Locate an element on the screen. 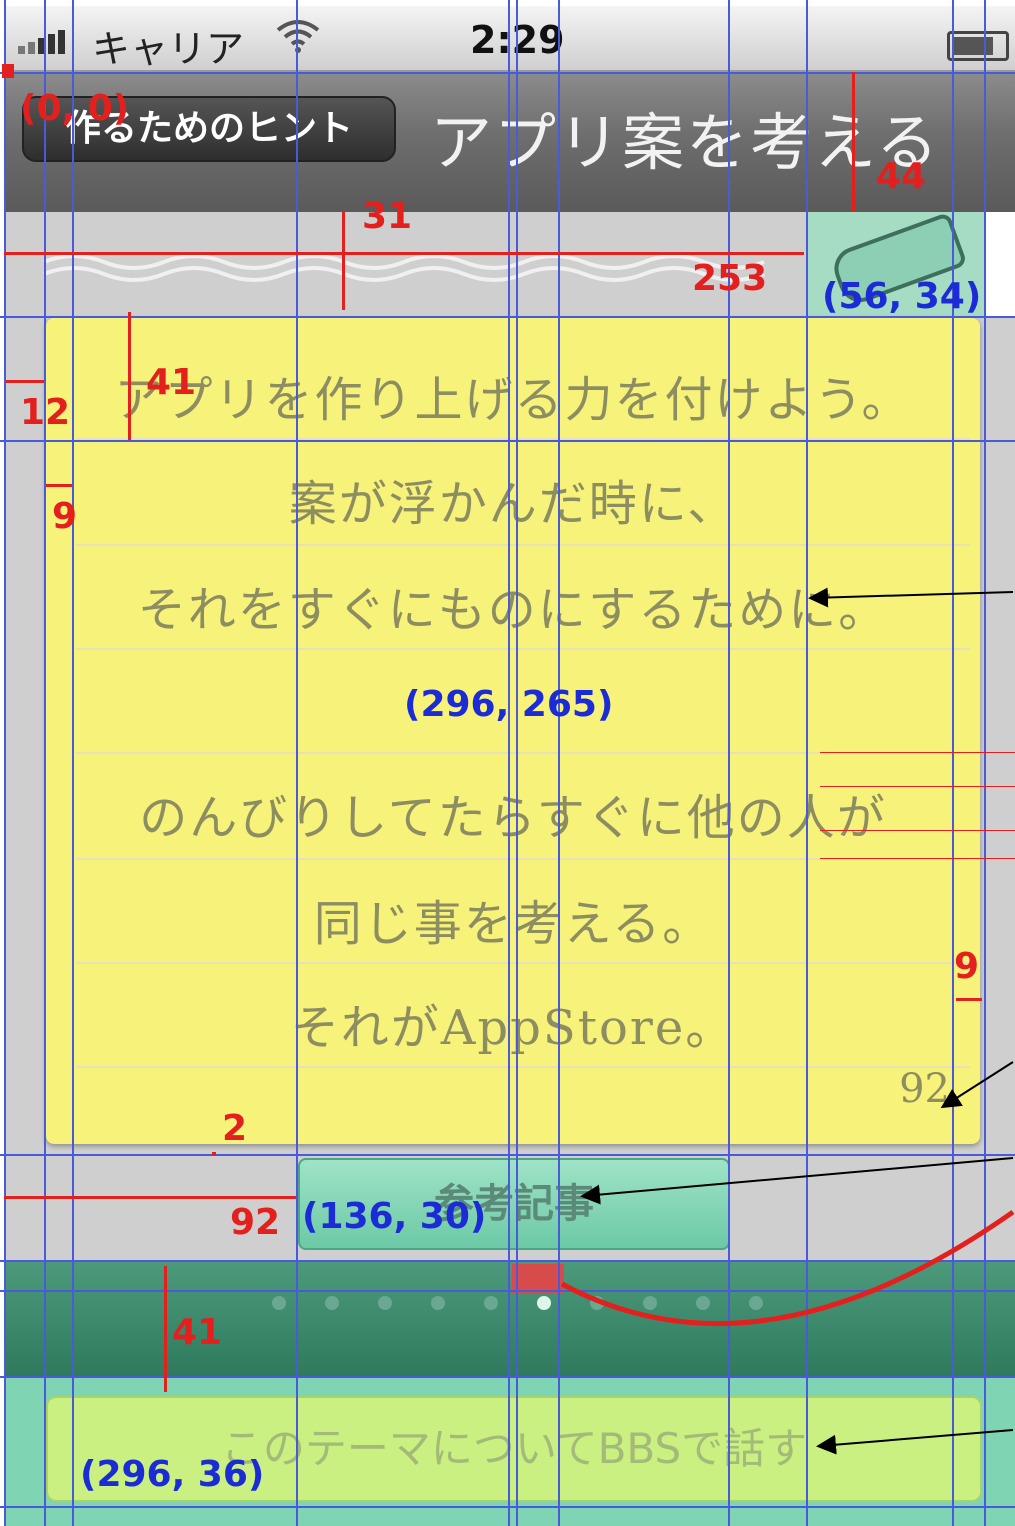  strip-height-label: 31 is located at coordinates (387, 216).